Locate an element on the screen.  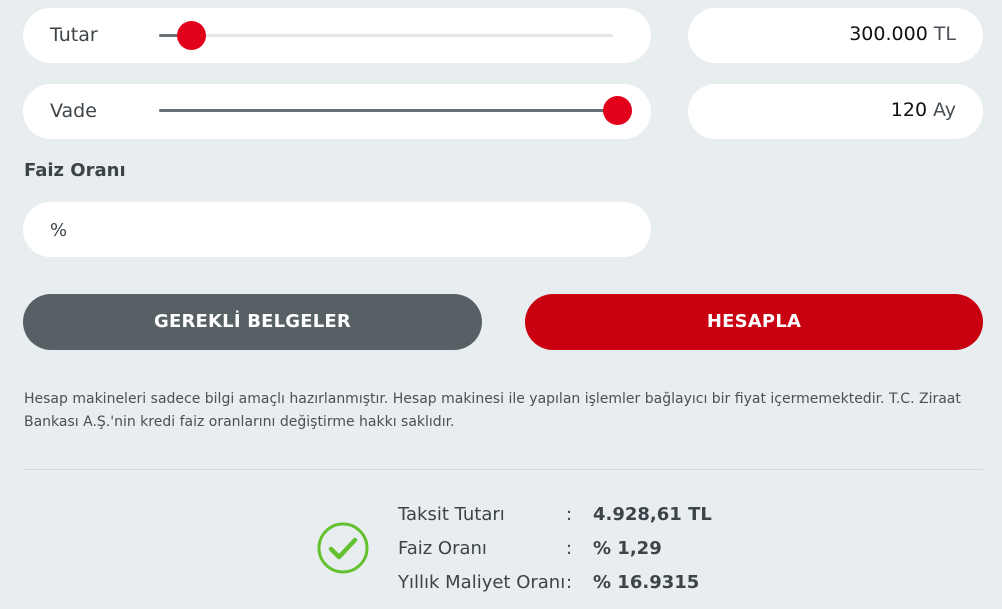
term-slider-track is located at coordinates (395, 110).